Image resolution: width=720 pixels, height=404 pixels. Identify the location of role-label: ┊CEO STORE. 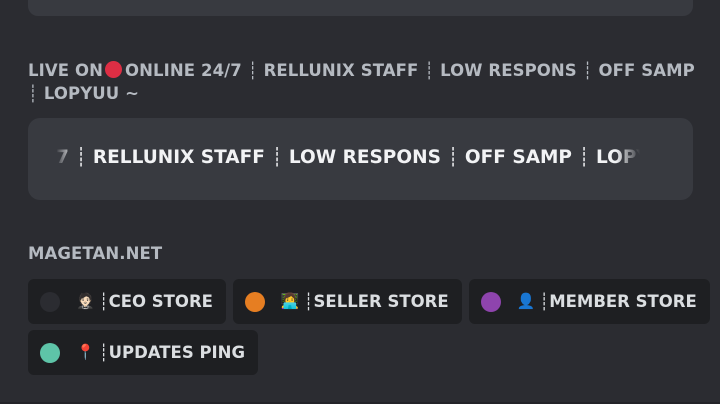
(155, 301).